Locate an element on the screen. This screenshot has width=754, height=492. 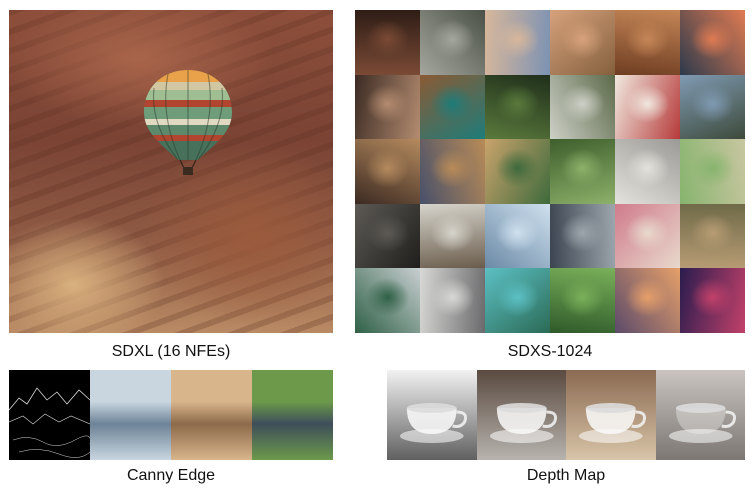
apple-on-wood-thumbnail is located at coordinates (647, 42).